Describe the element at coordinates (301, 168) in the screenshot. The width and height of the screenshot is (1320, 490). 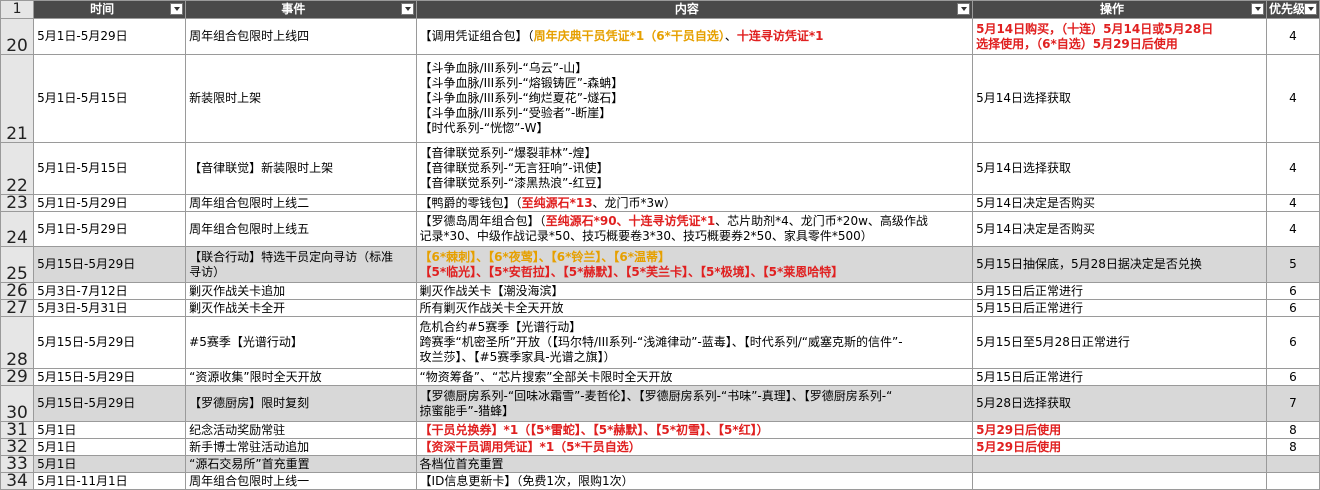
I see `cell-event: 【音律联觉】新装限时上架` at that location.